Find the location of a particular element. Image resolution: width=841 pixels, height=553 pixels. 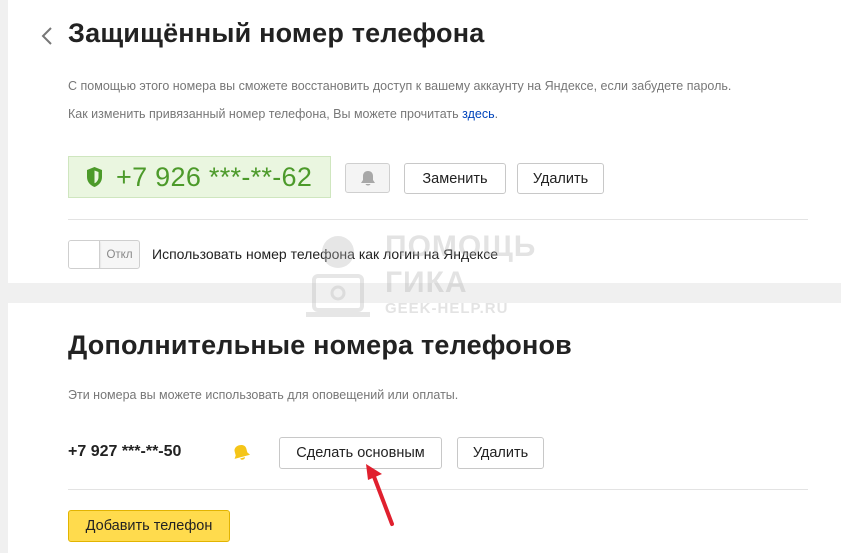

notify-toggle-button is located at coordinates (367, 178).